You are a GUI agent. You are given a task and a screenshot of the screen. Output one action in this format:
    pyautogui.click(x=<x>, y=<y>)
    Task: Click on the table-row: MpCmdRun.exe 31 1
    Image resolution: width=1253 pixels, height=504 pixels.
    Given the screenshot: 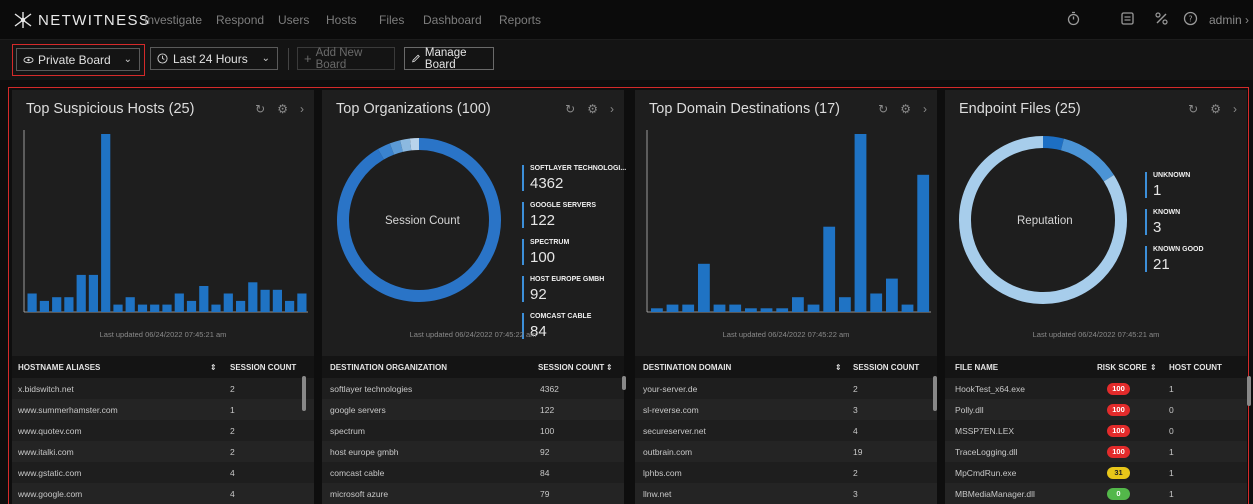 What is the action you would take?
    pyautogui.click(x=1096, y=472)
    